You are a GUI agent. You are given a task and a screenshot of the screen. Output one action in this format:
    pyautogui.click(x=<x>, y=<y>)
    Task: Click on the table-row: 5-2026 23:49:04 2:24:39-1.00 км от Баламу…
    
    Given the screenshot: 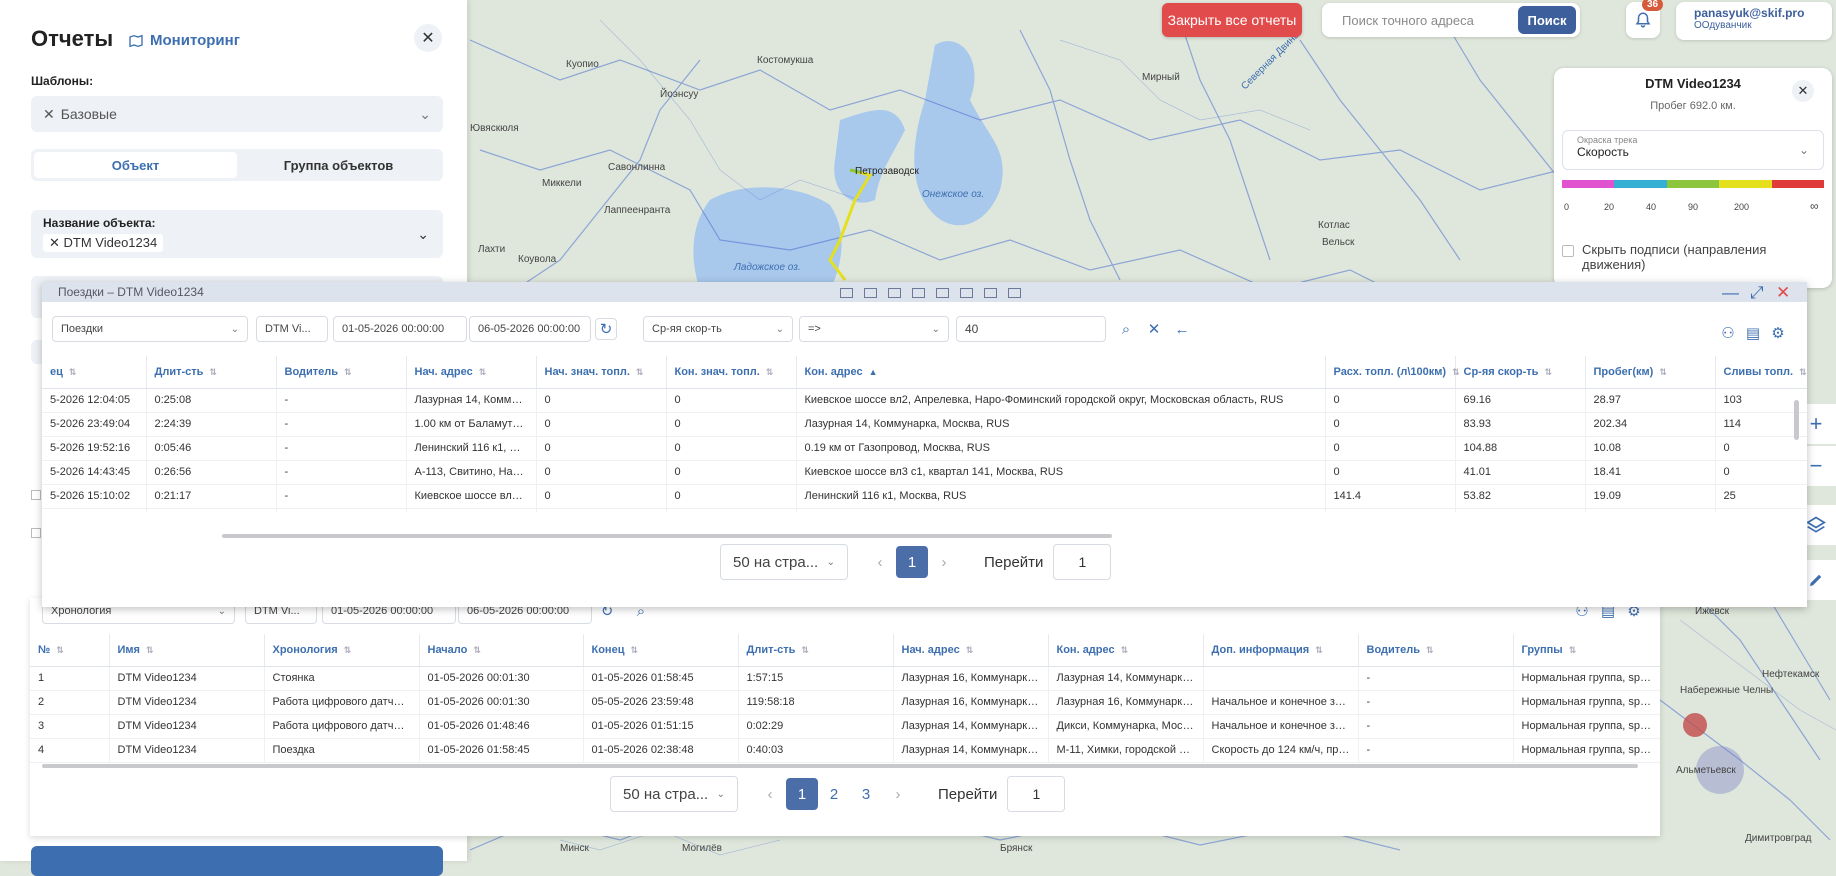 What is the action you would take?
    pyautogui.click(x=924, y=424)
    